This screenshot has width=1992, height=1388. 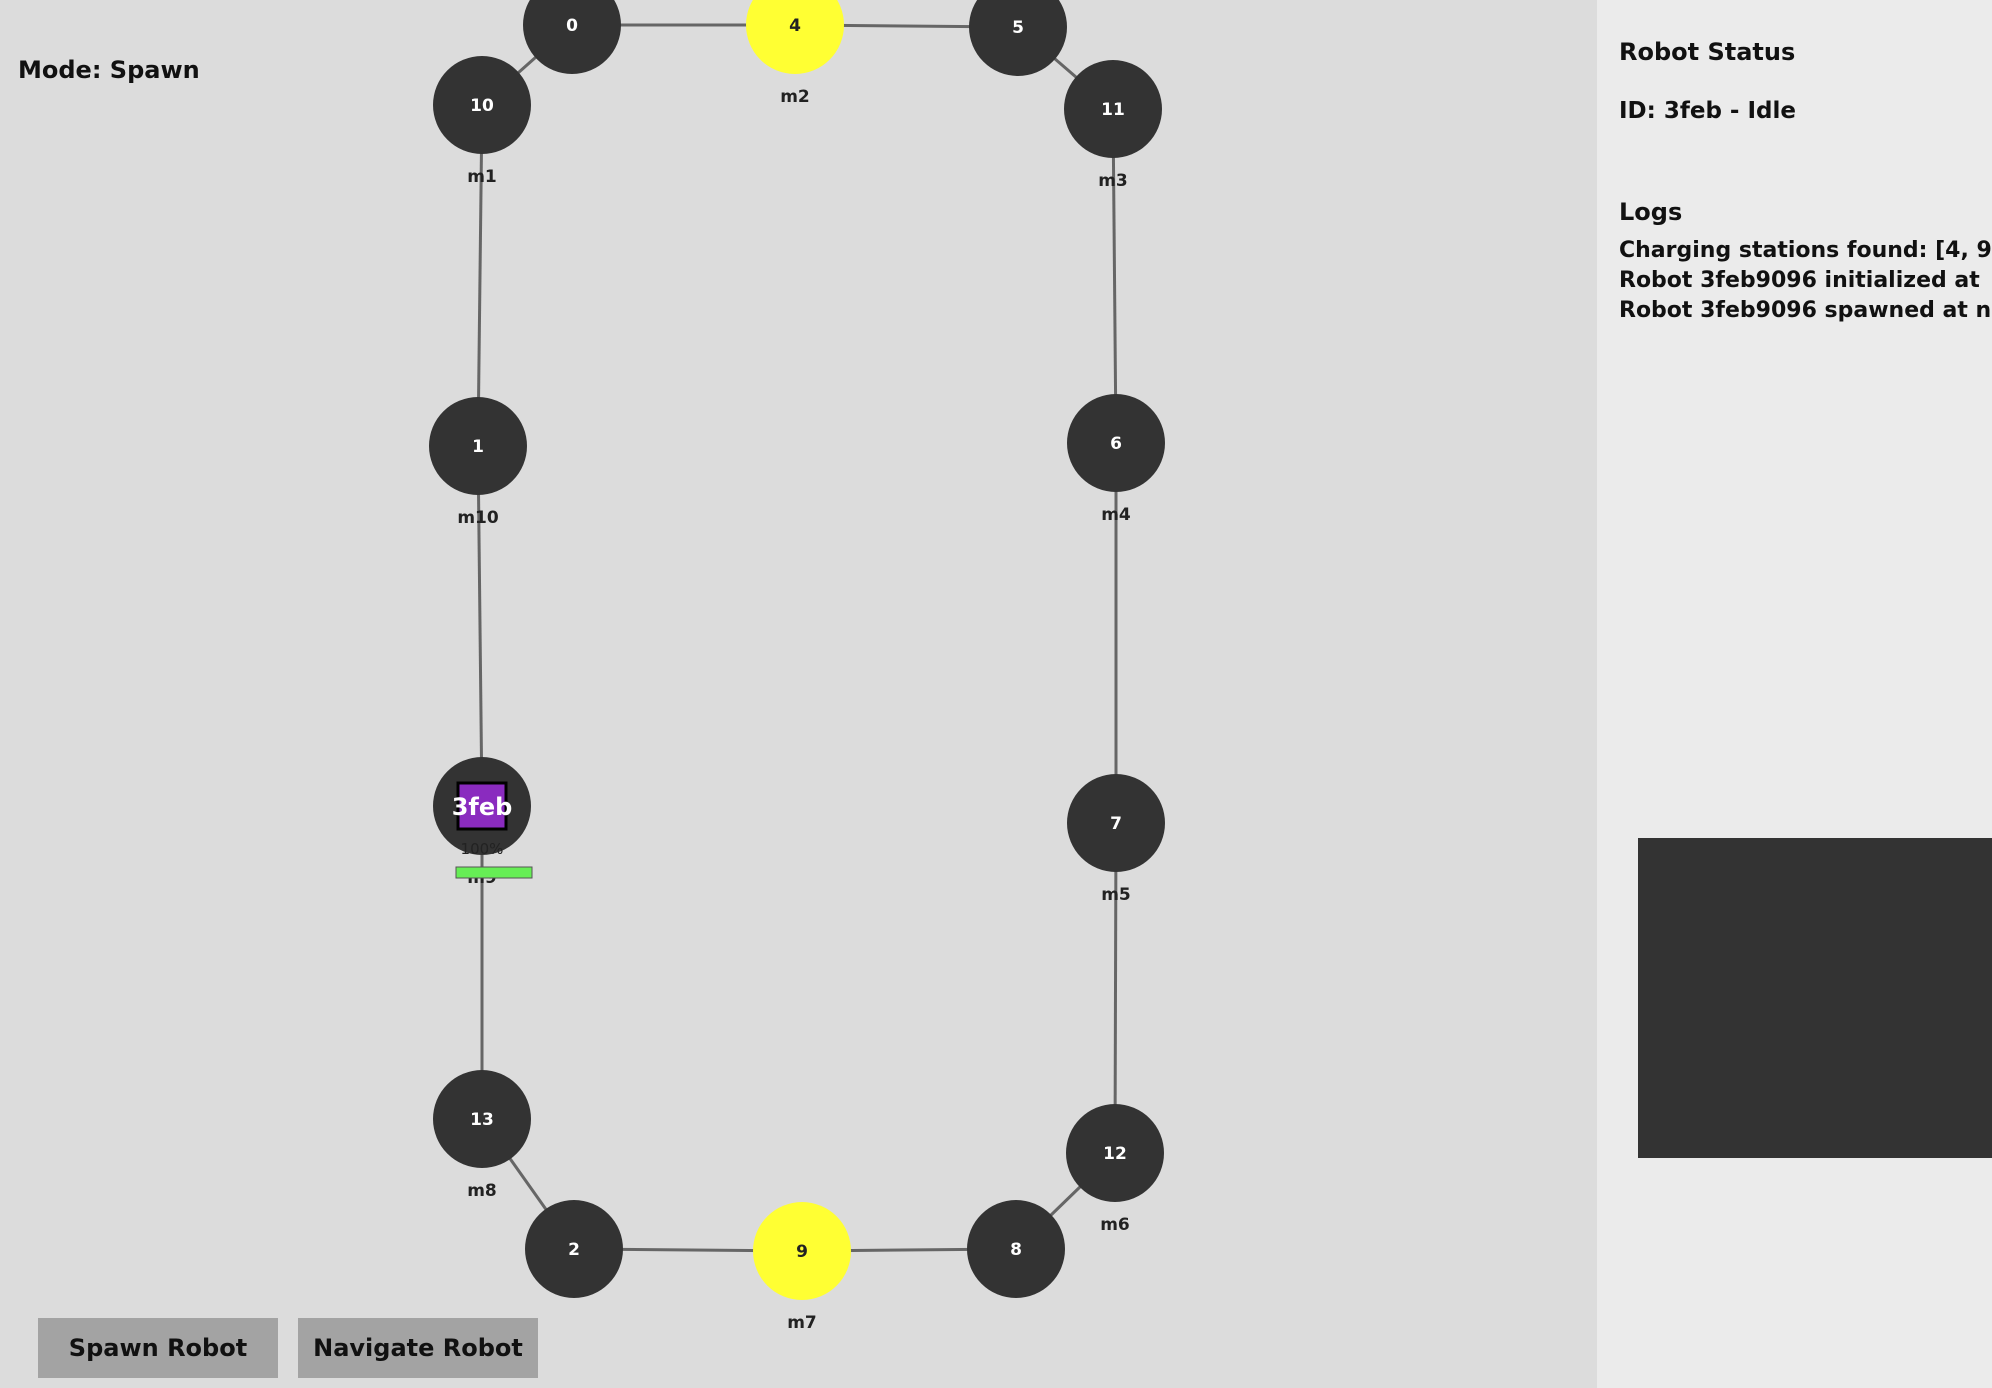 I want to click on node-id-label: 8, so click(x=1016, y=1250).